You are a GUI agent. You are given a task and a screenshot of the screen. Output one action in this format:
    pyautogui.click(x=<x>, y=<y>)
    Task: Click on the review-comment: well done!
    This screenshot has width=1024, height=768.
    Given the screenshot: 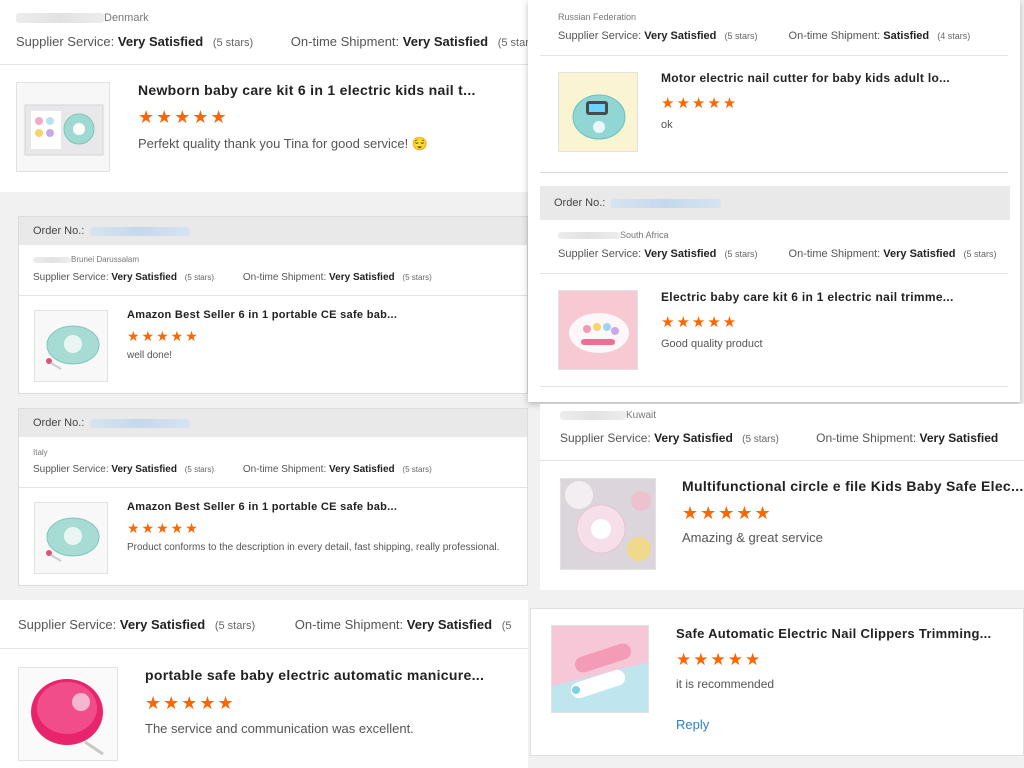 What is the action you would take?
    pyautogui.click(x=150, y=355)
    